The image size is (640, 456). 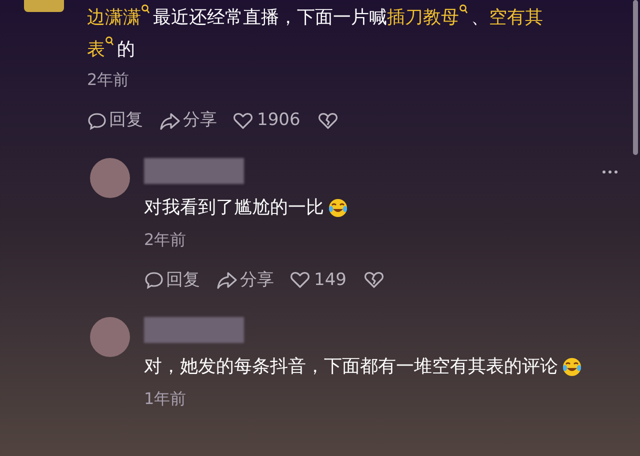 I want to click on scrollbar-thumb, so click(x=635, y=77).